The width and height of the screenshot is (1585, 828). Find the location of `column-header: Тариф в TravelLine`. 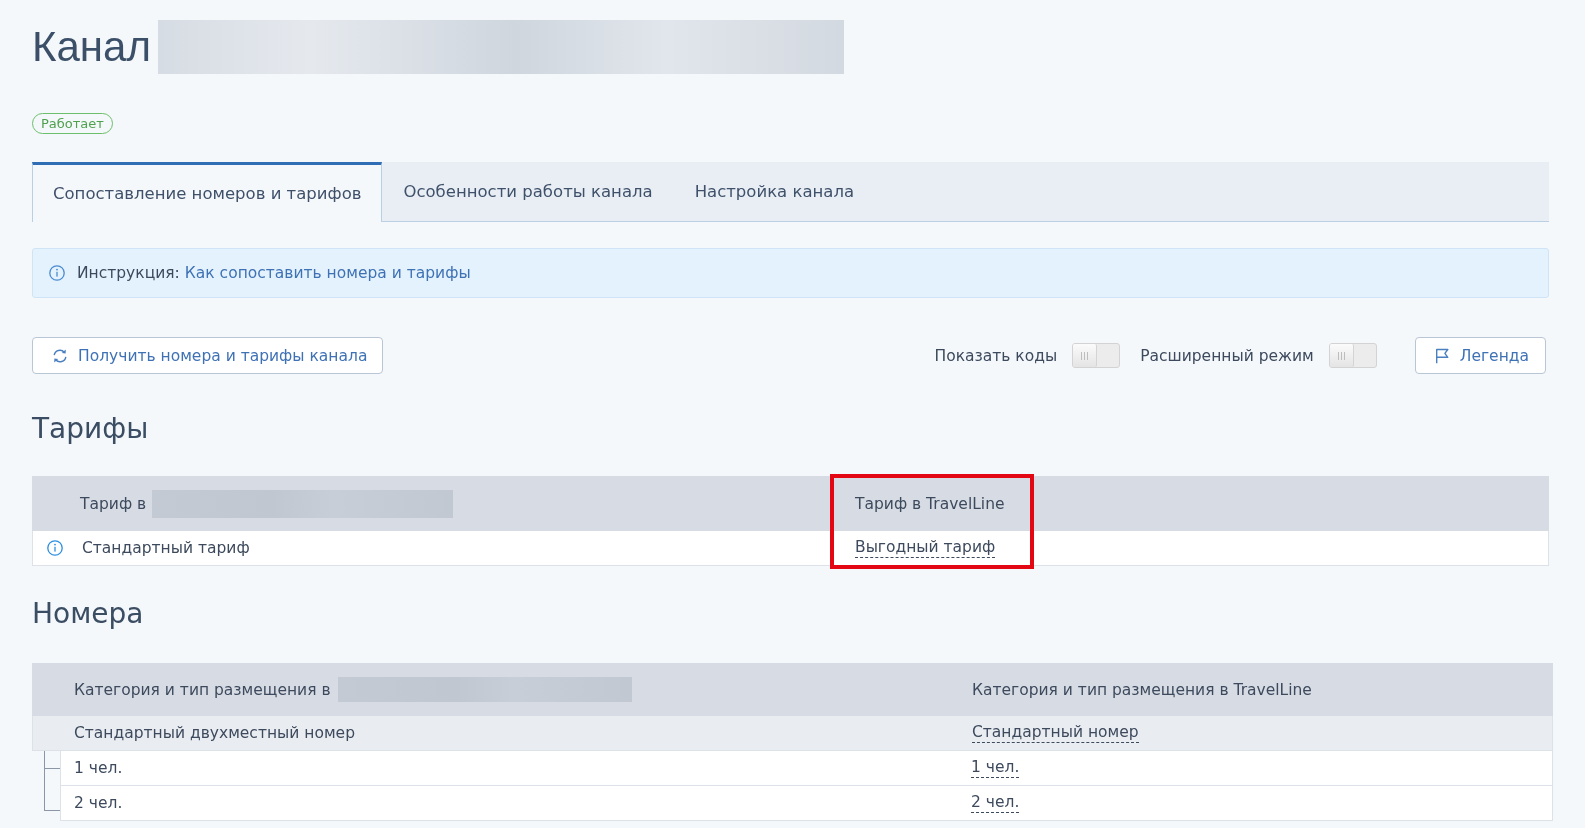

column-header: Тариф в TravelLine is located at coordinates (930, 503).